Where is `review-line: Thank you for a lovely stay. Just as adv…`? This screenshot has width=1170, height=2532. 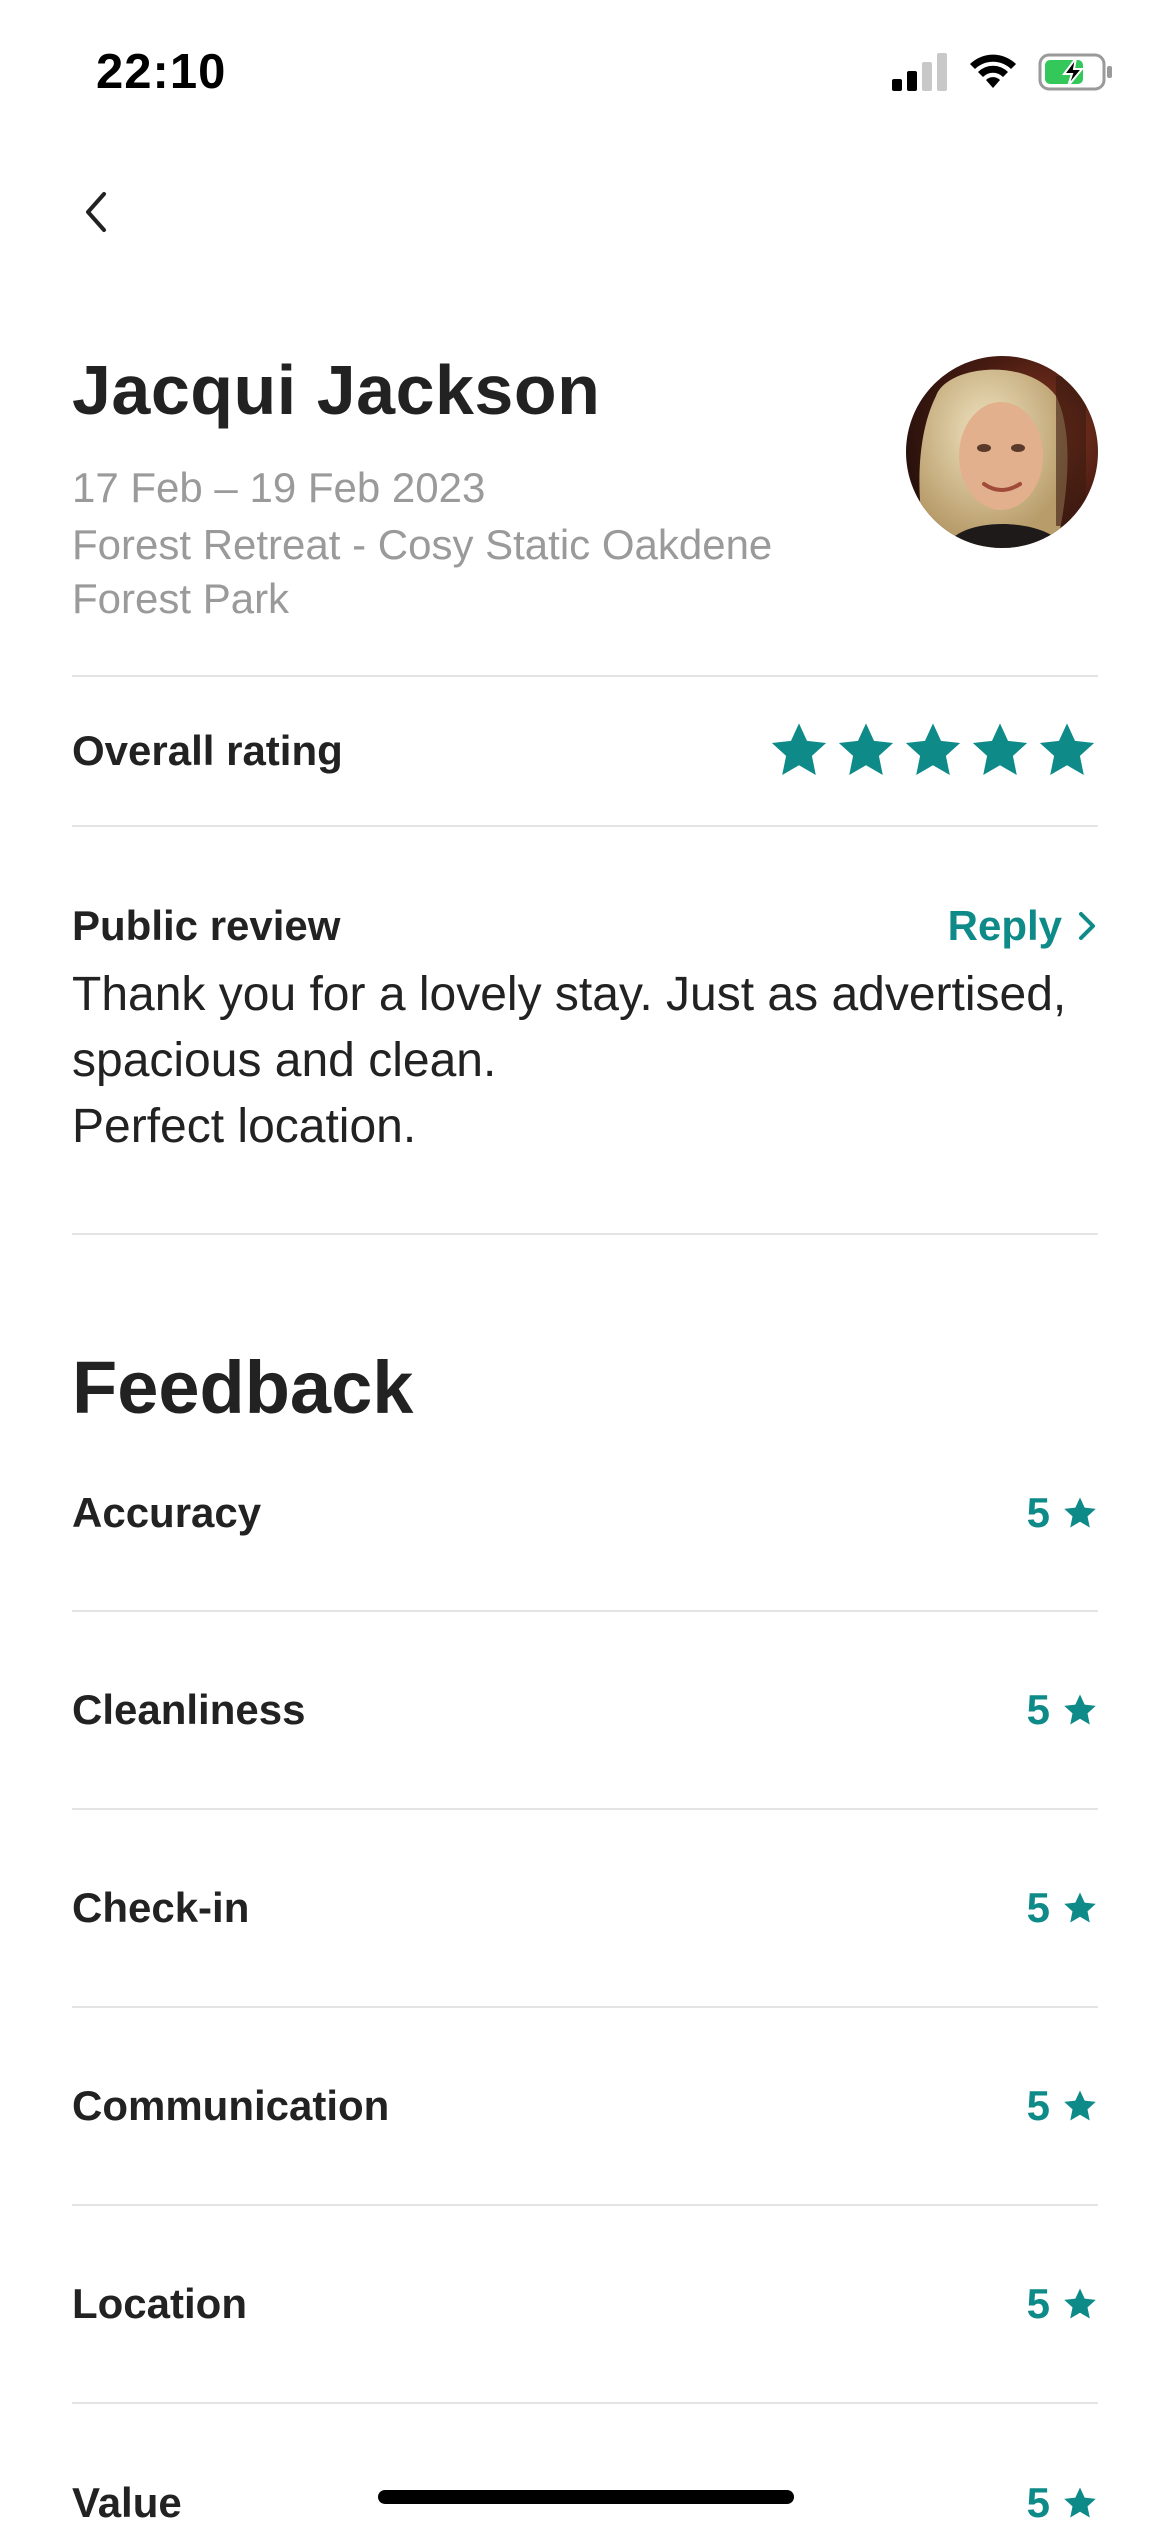
review-line: Thank you for a lovely stay. Just as adv… is located at coordinates (569, 994).